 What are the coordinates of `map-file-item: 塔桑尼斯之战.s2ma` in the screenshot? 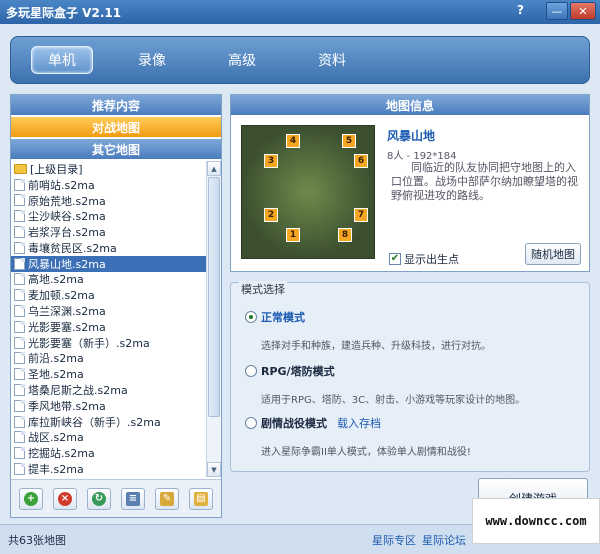 It's located at (109, 390).